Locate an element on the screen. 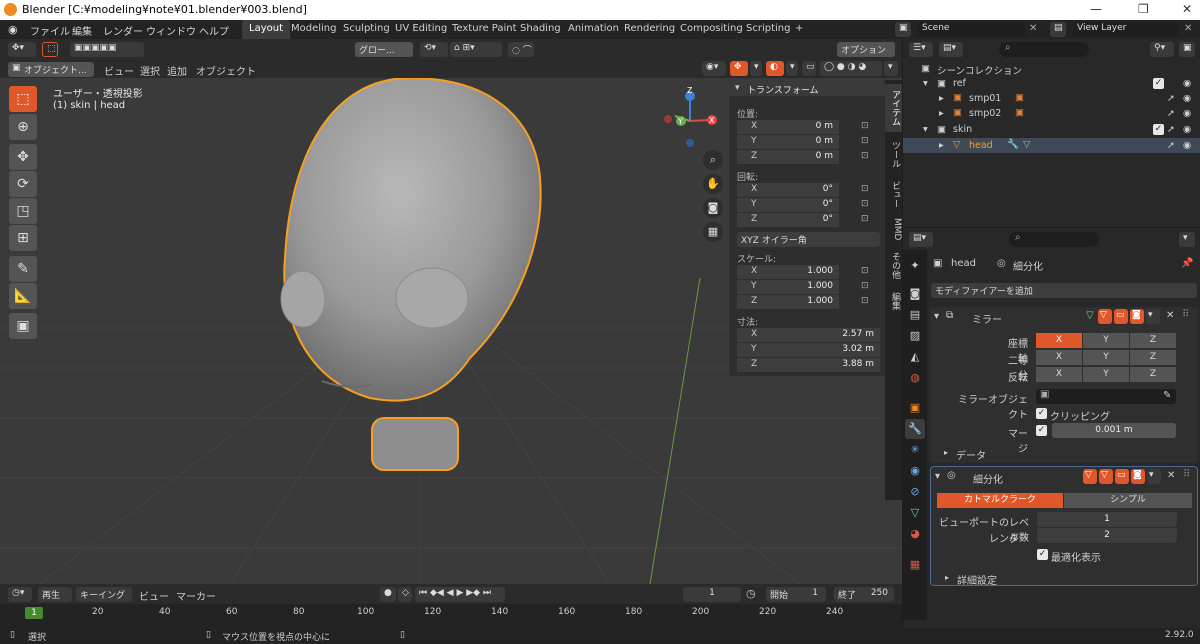  physics-tab-icon: ◉ is located at coordinates (915, 471).